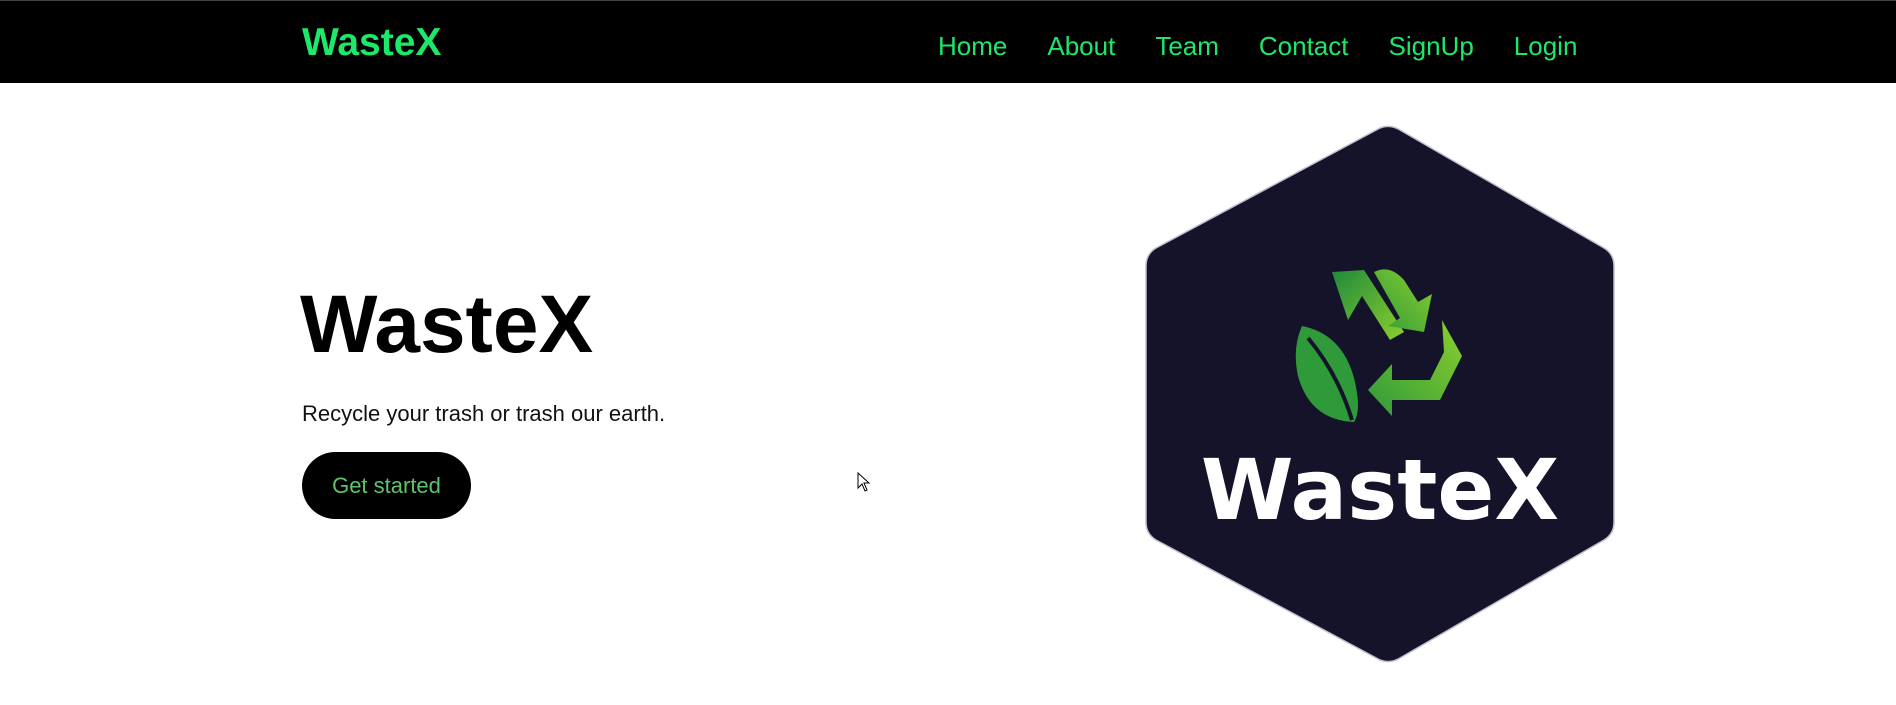 Image resolution: width=1896 pixels, height=705 pixels. What do you see at coordinates (1546, 46) in the screenshot?
I see `nav-link-login: Login` at bounding box center [1546, 46].